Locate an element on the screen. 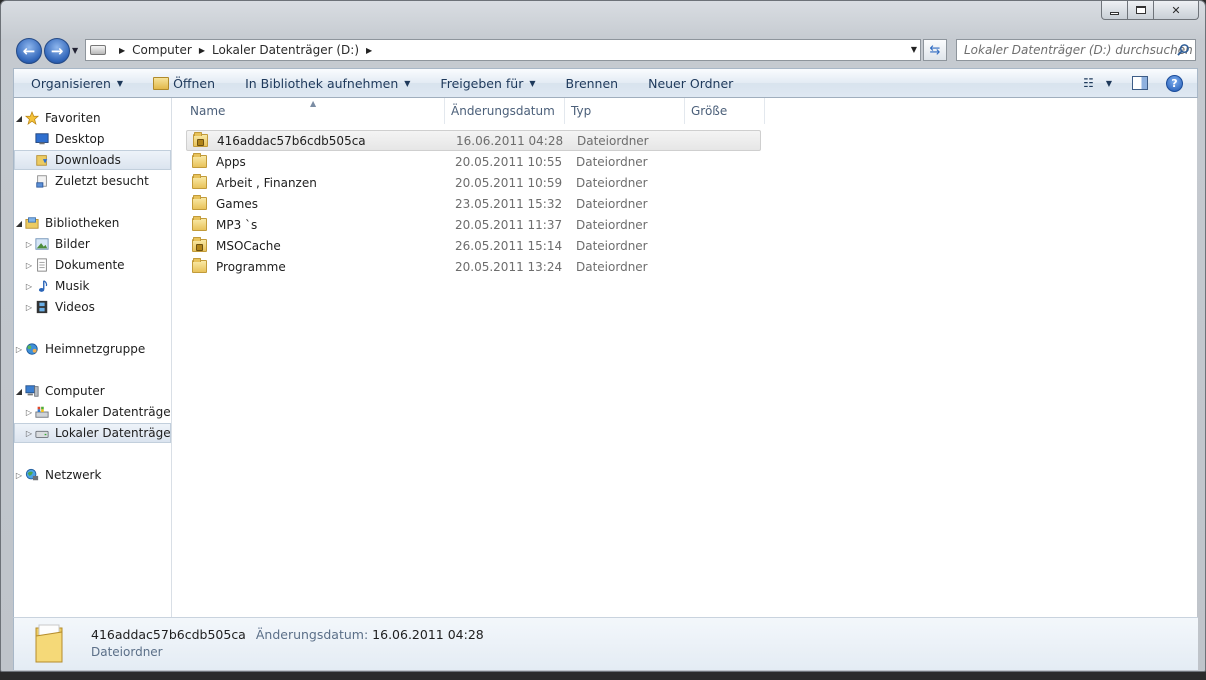  column-header-date: Änderungsdatum is located at coordinates (505, 111).